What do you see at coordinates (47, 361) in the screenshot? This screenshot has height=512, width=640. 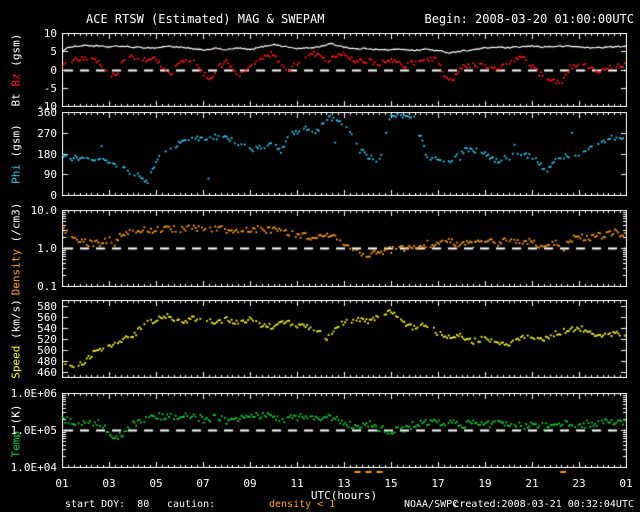 I see `speed-ytick-label: 480` at bounding box center [47, 361].